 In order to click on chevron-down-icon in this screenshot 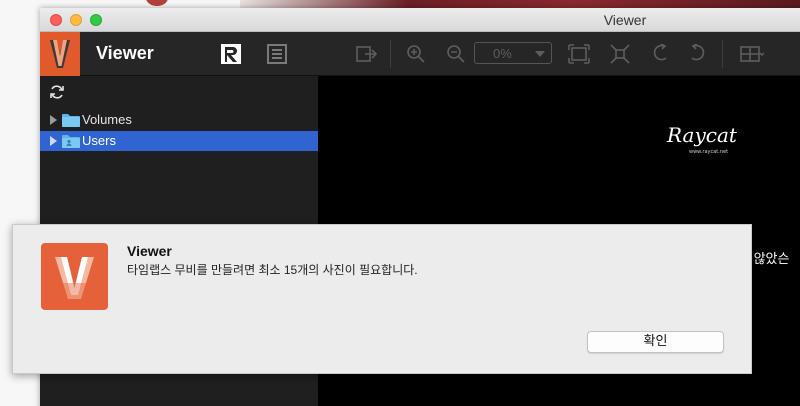, I will do `click(540, 54)`.